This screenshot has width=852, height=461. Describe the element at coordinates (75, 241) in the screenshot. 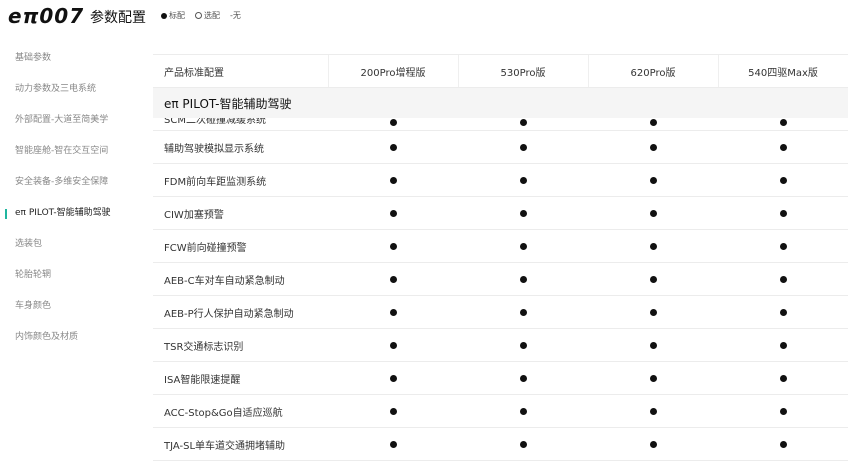

I see `sidebar-item: 选装包` at that location.